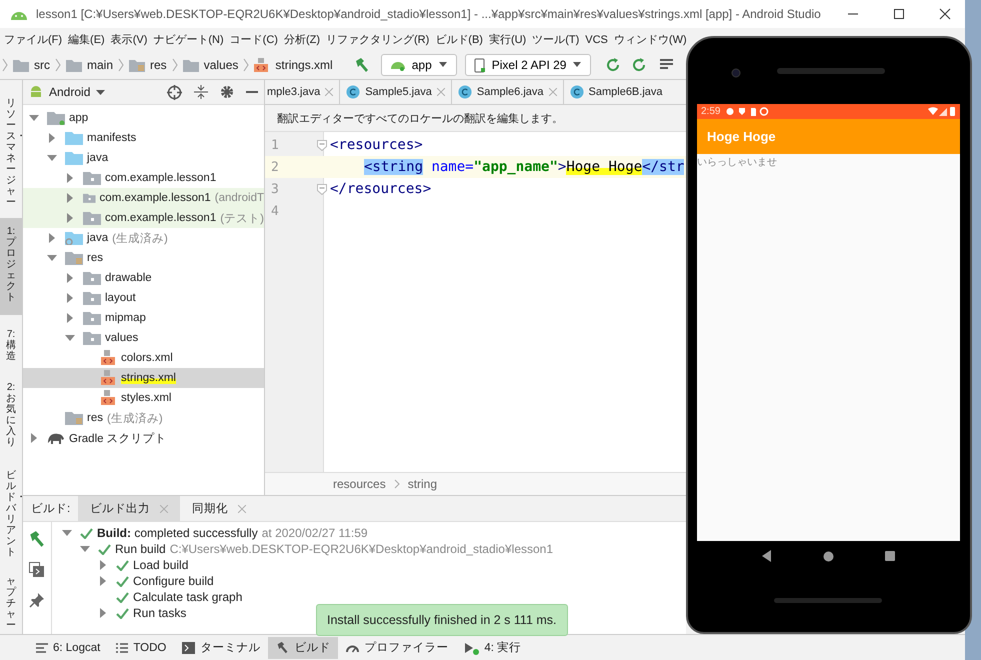 The image size is (981, 660). I want to click on tool-window-button: ビルド, so click(303, 647).